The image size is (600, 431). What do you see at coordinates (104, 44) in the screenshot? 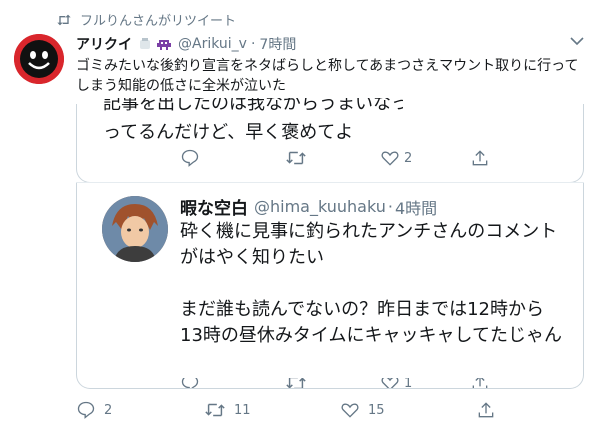
I see `display-name: アリクイ` at bounding box center [104, 44].